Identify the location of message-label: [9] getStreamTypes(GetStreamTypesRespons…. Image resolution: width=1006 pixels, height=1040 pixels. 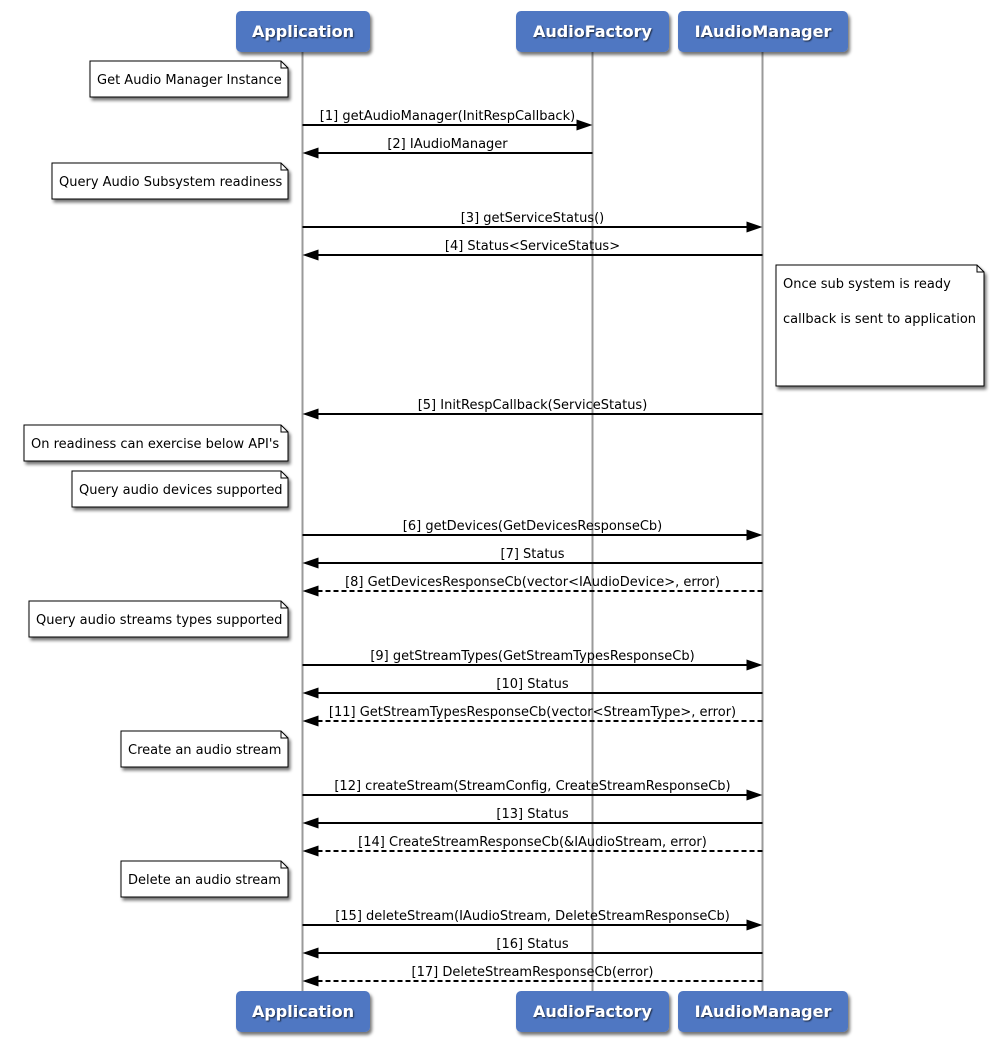
(532, 656).